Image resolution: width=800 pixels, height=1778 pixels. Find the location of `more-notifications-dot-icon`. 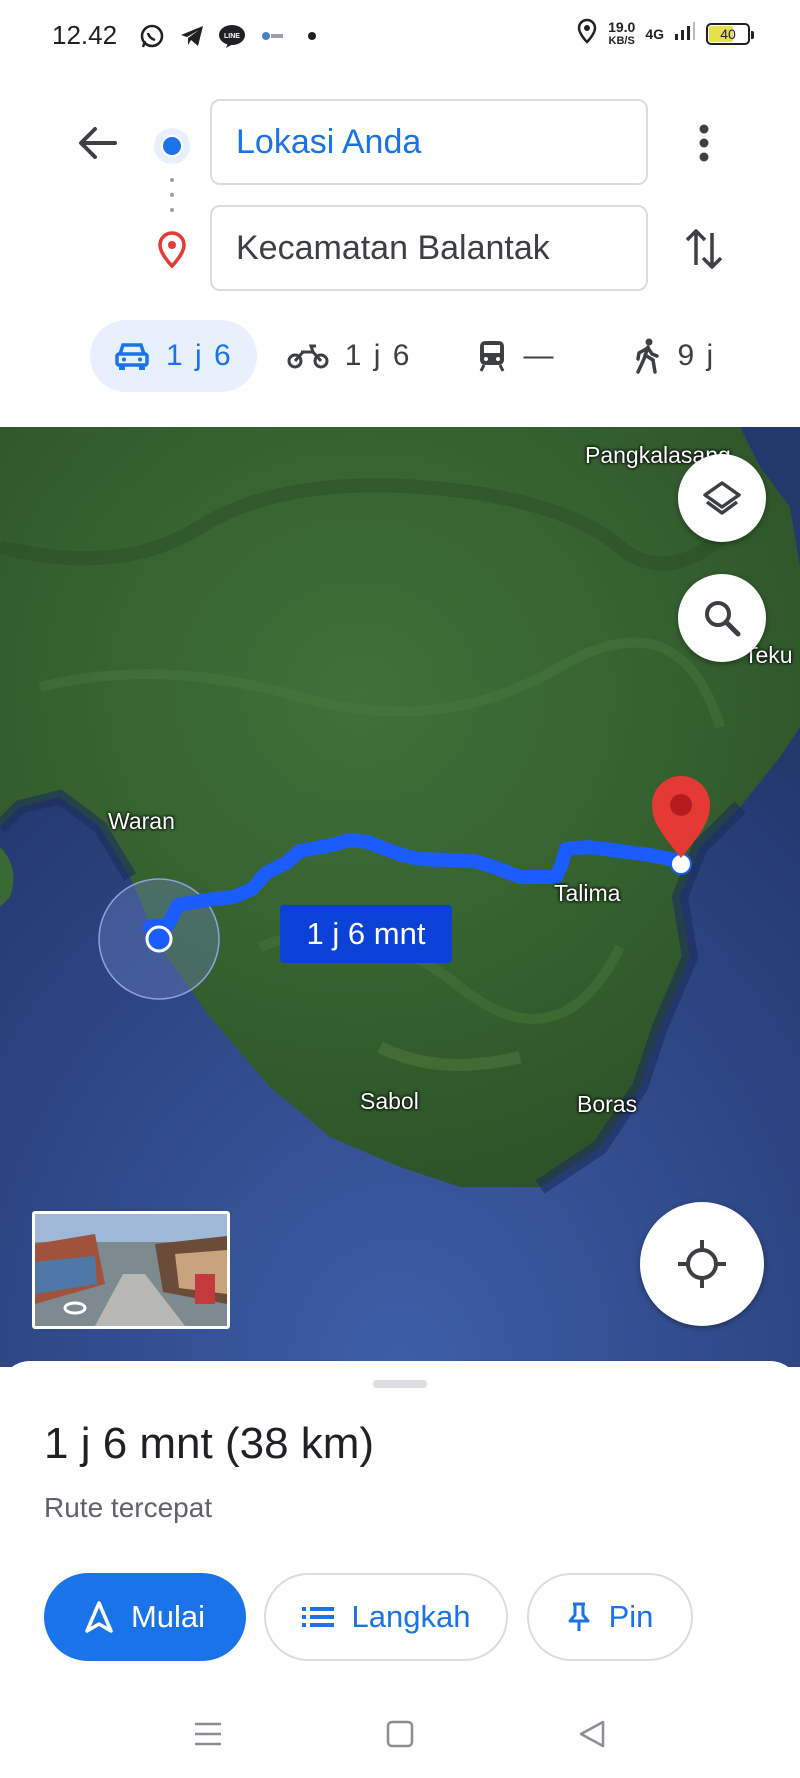

more-notifications-dot-icon is located at coordinates (312, 36).